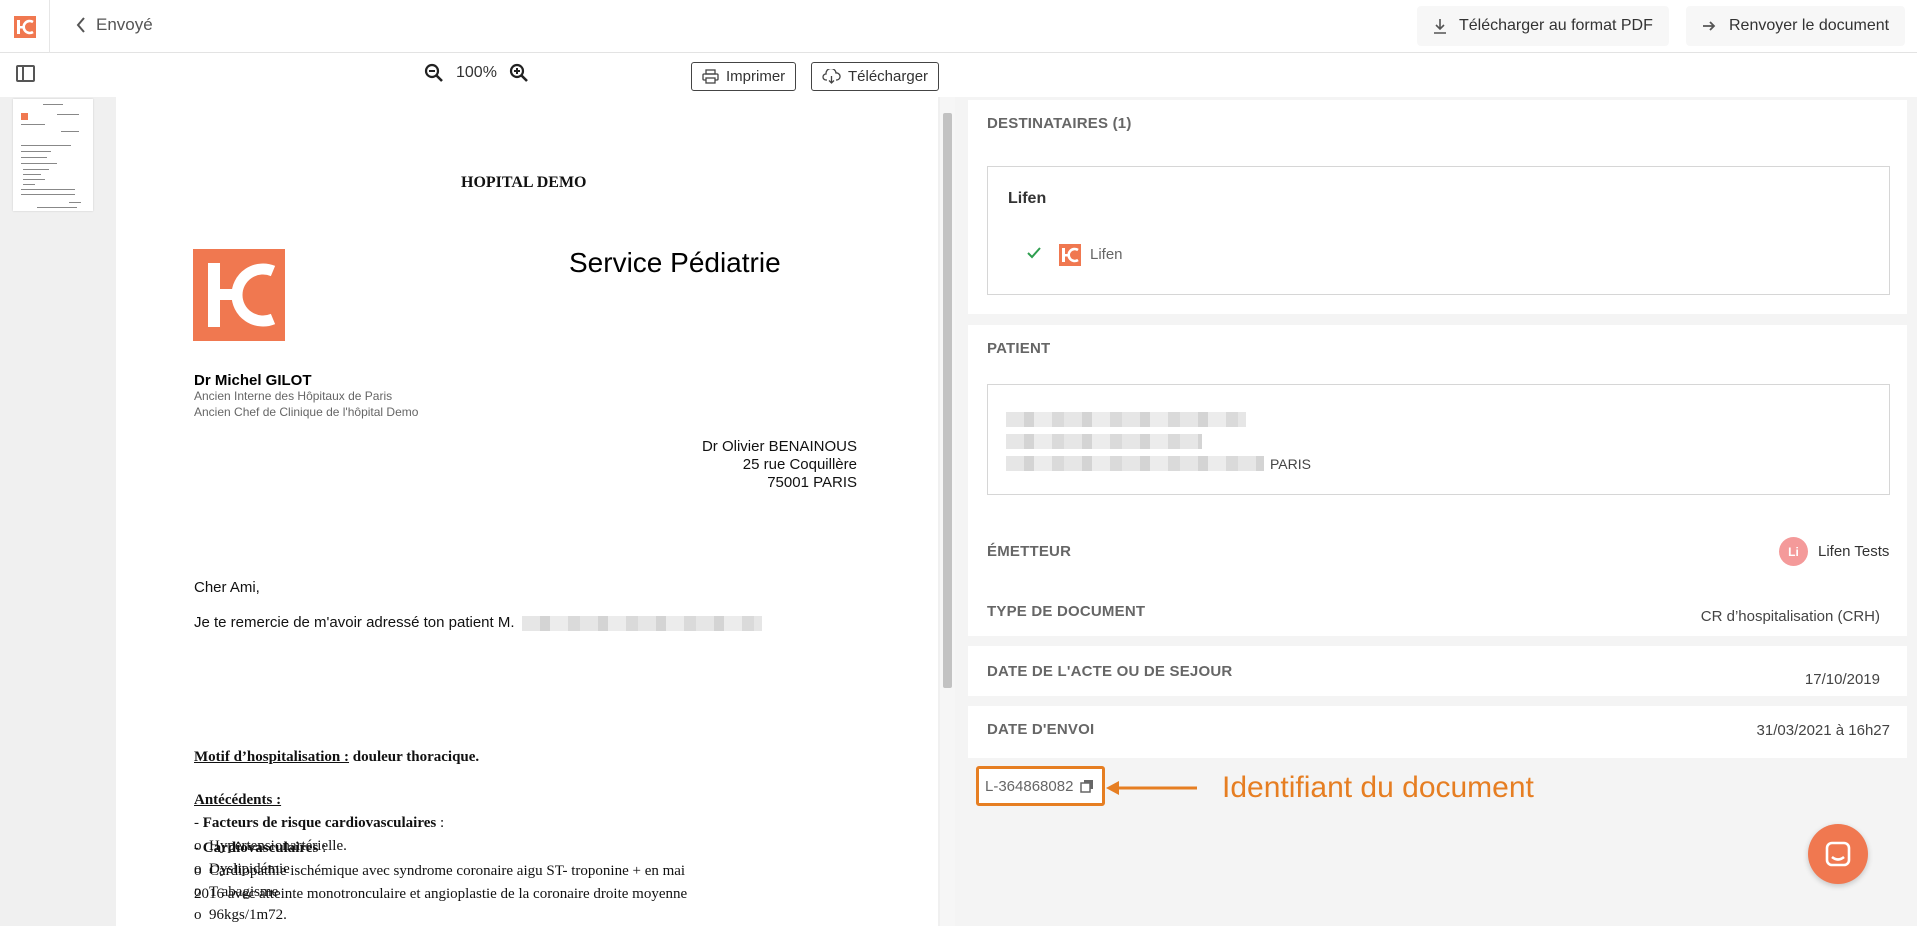 This screenshot has width=1917, height=926. Describe the element at coordinates (1793, 551) in the screenshot. I see `sender-avatar: Li` at that location.